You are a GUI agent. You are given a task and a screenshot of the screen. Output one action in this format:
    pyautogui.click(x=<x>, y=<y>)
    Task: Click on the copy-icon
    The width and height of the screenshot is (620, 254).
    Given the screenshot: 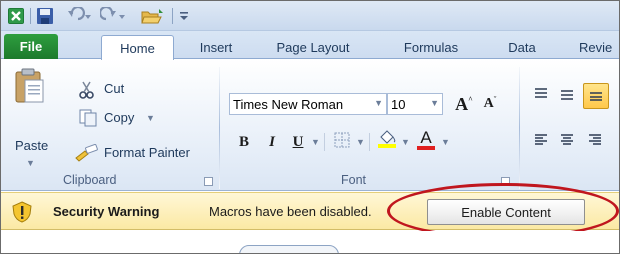 What is the action you would take?
    pyautogui.click(x=89, y=119)
    